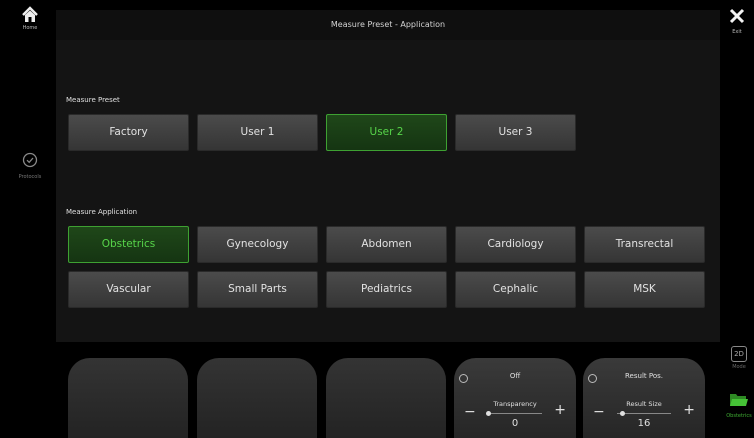  Describe the element at coordinates (388, 25) in the screenshot. I see `page-title: Measure Preset - Application` at that location.